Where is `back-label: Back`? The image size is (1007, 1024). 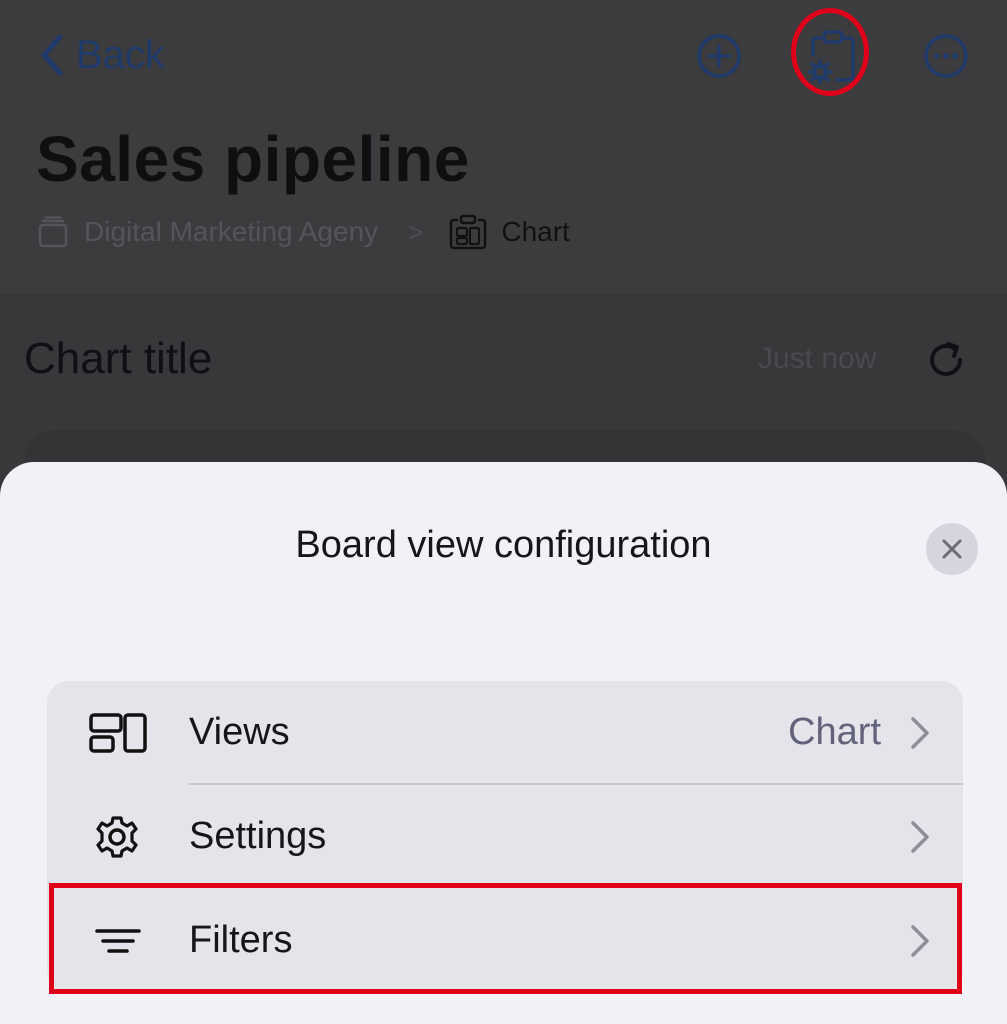
back-label: Back is located at coordinates (120, 54).